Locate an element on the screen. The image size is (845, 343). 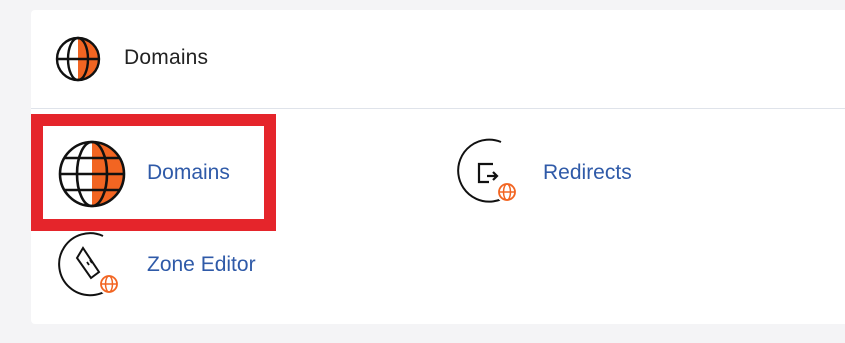
redirect-icon is located at coordinates (489, 174).